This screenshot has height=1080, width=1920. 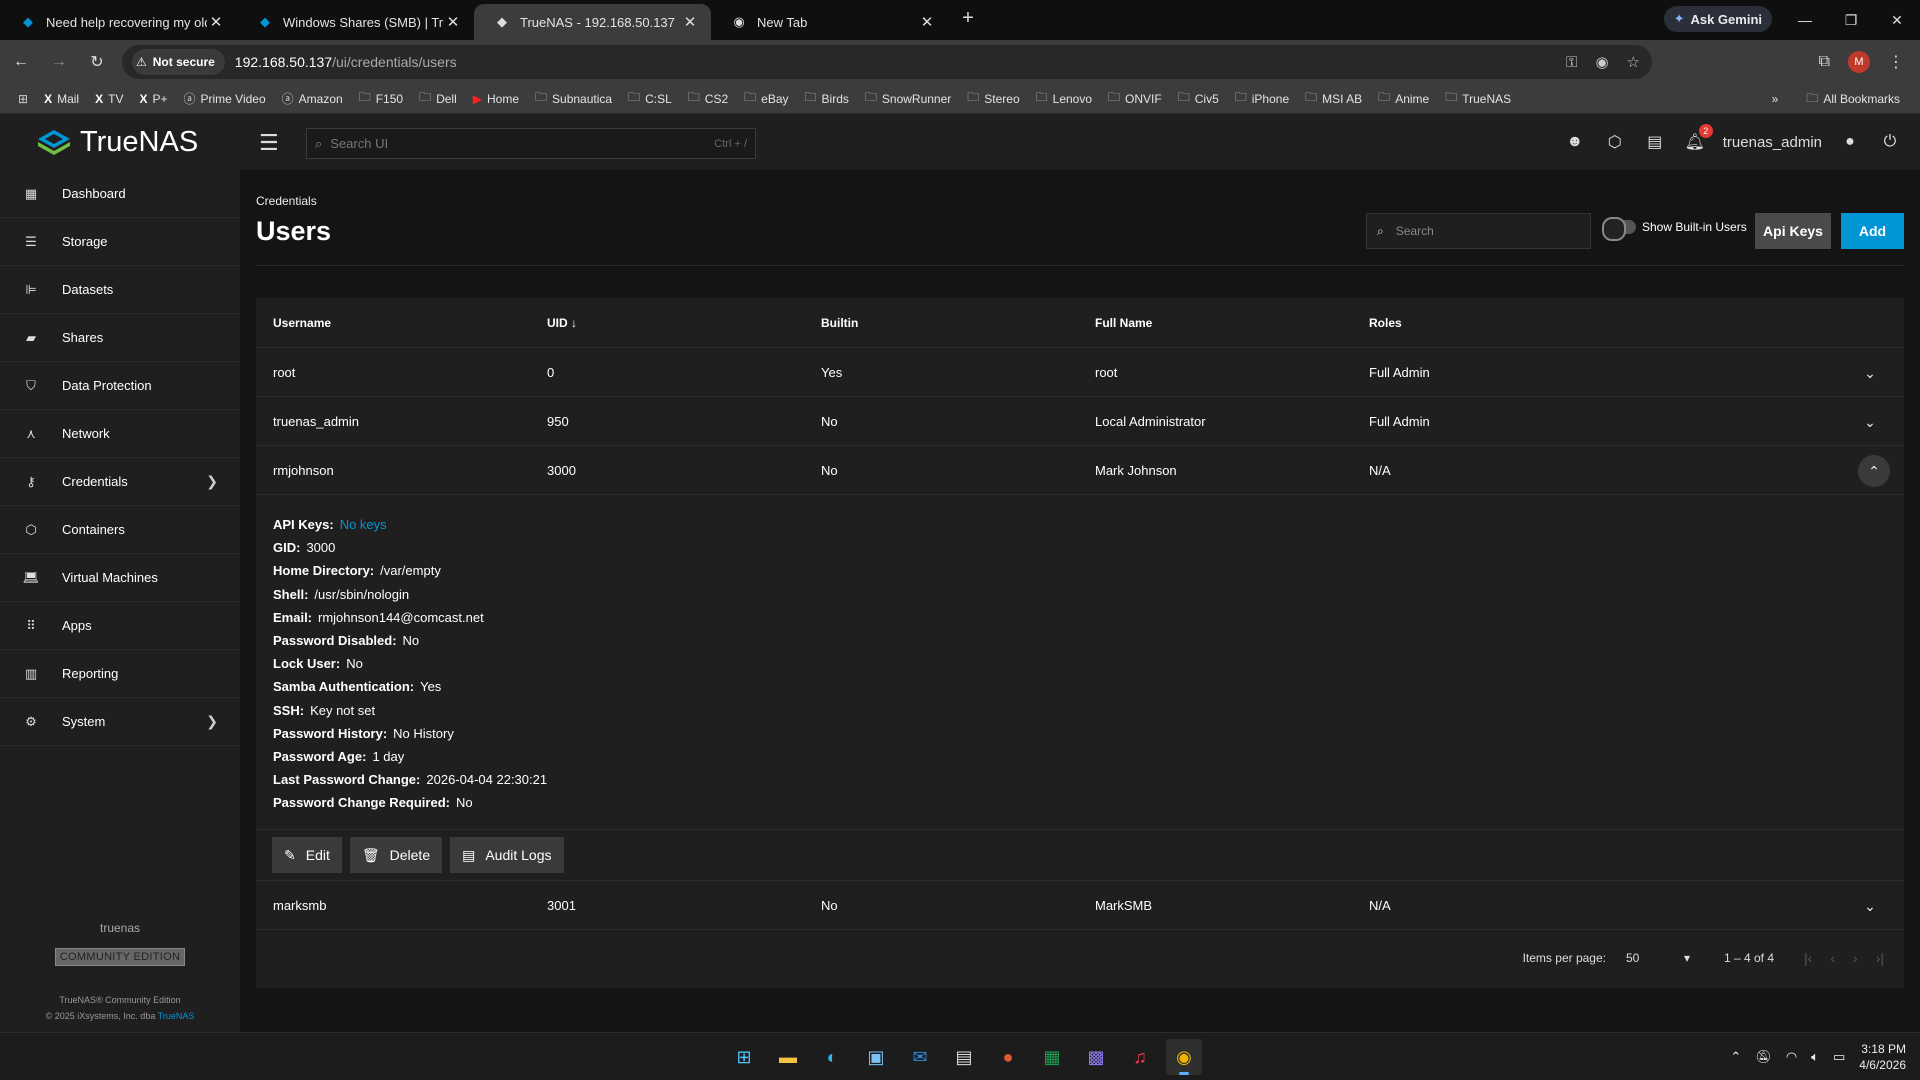 What do you see at coordinates (1262, 98) in the screenshot?
I see `bookmark-folder: 🗀 iPhone` at bounding box center [1262, 98].